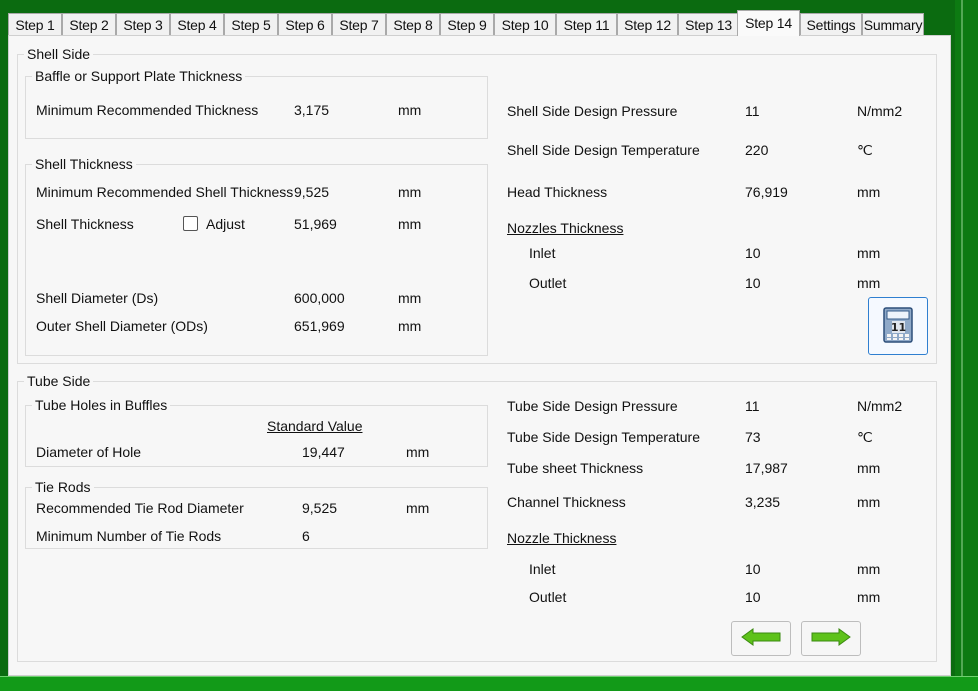 This screenshot has width=978, height=691. I want to click on head-thickness-unit: mm, so click(869, 192).